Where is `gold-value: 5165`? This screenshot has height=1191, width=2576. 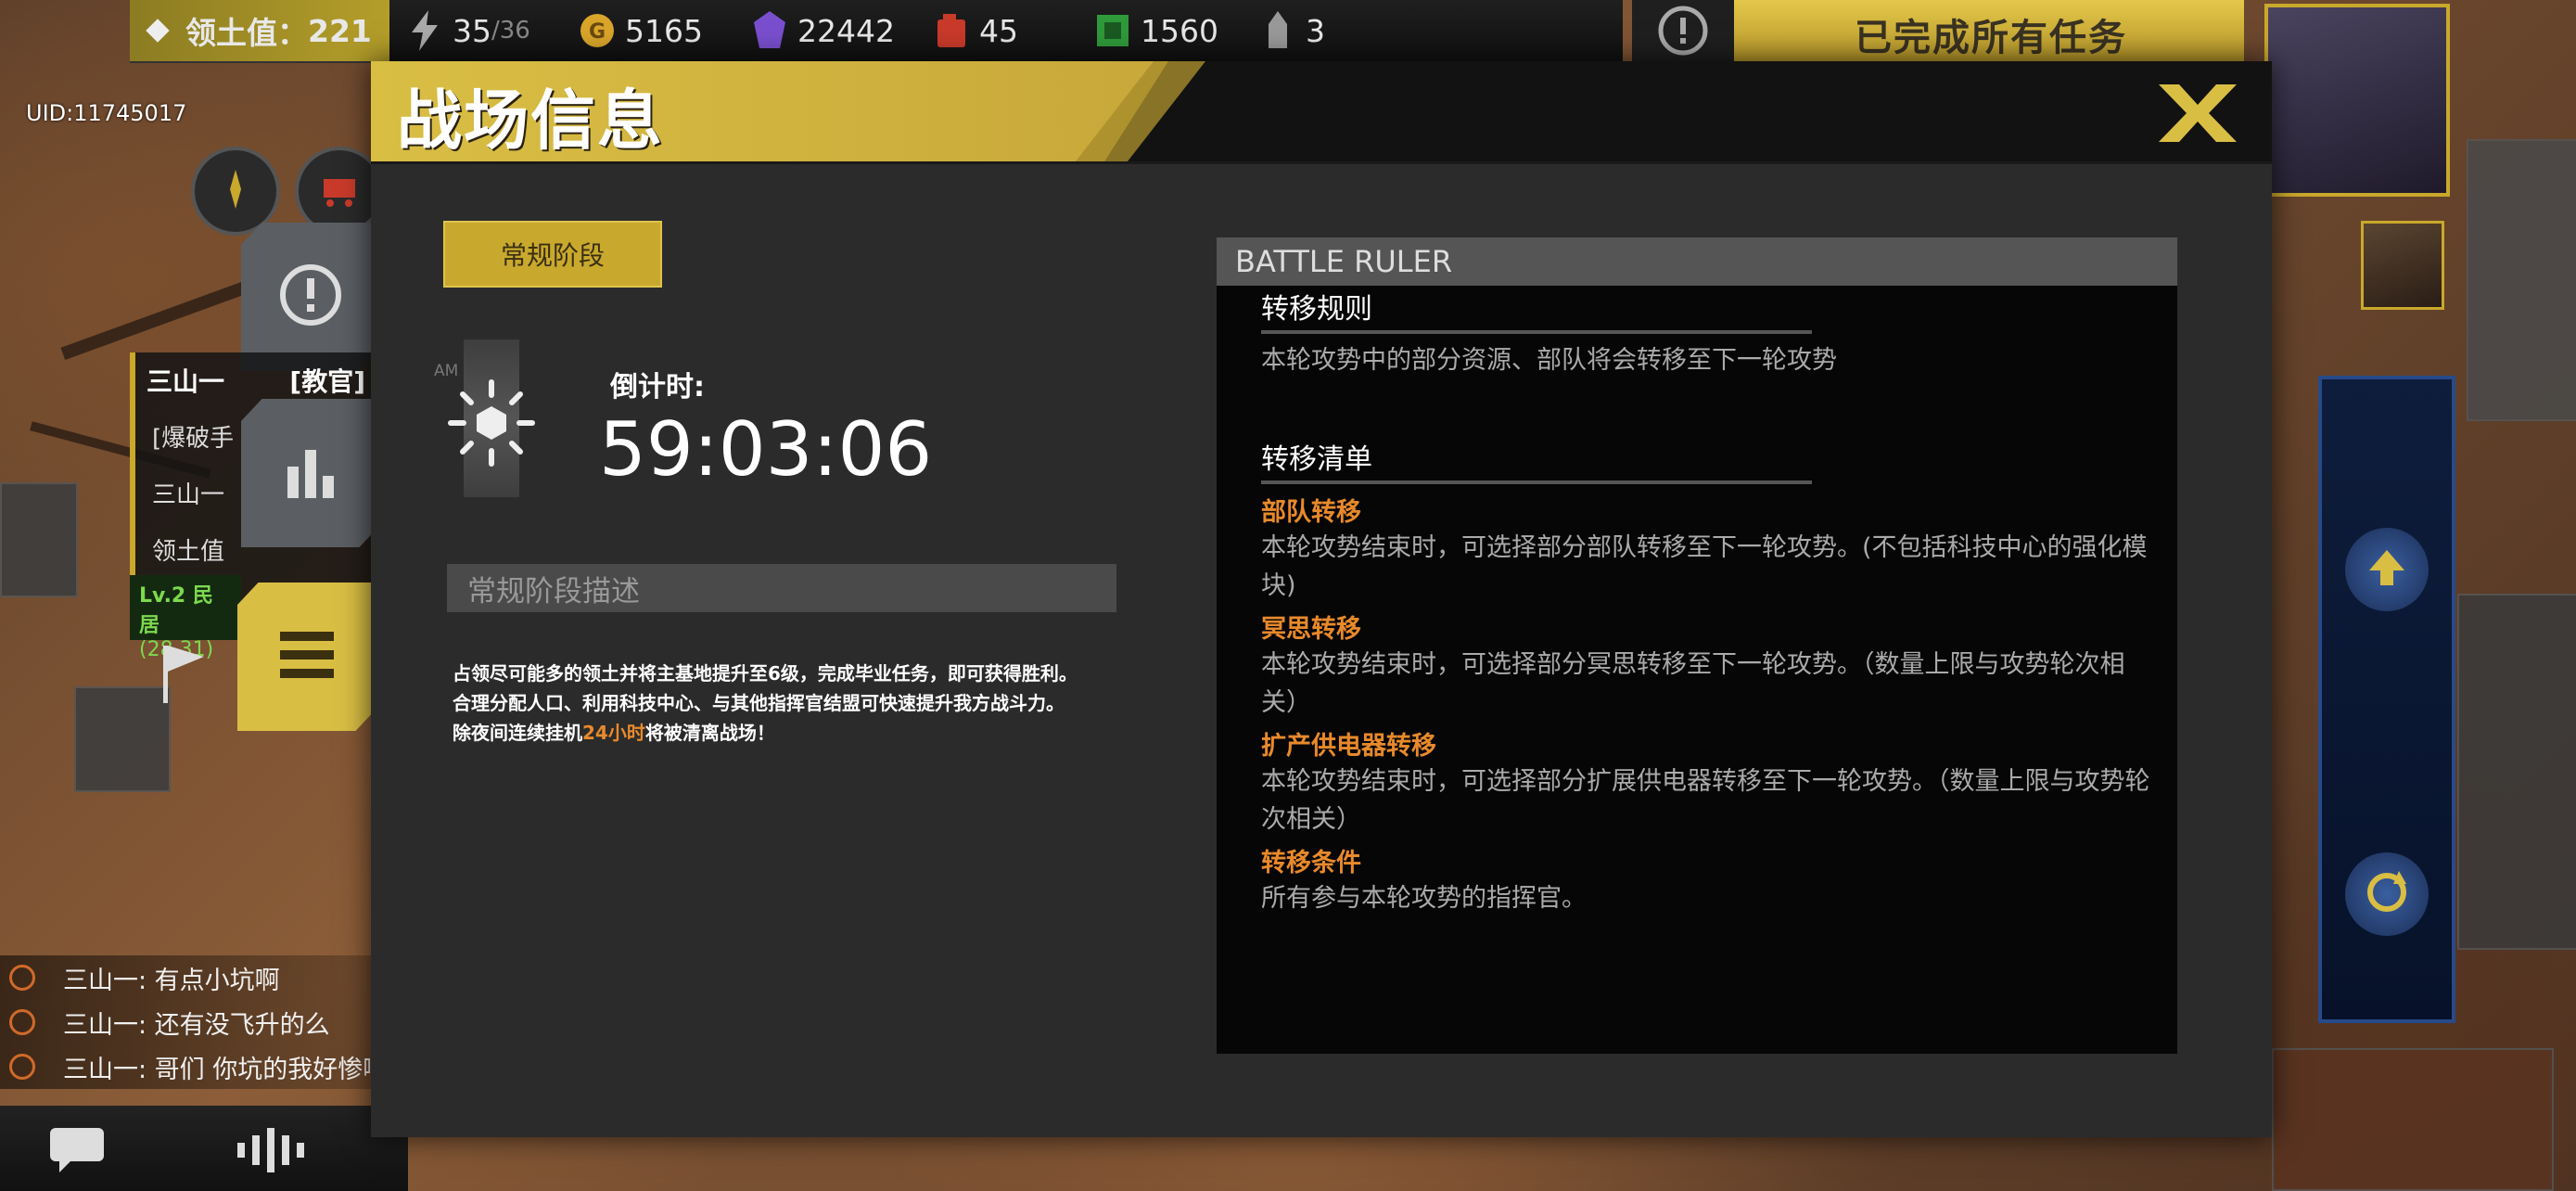
gold-value: 5165 is located at coordinates (664, 30).